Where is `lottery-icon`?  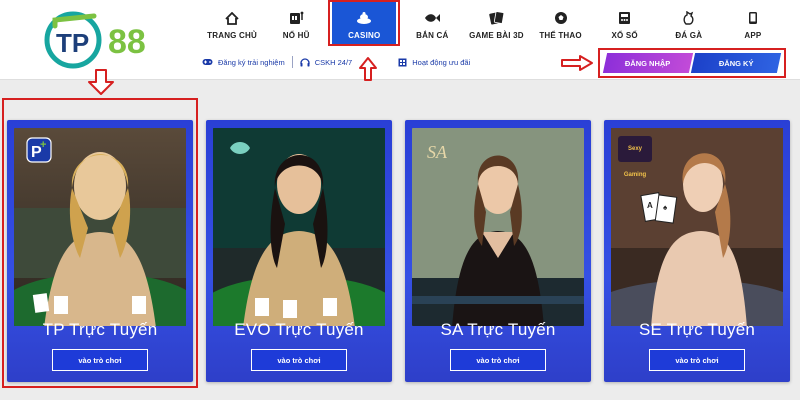
lottery-icon is located at coordinates (625, 18).